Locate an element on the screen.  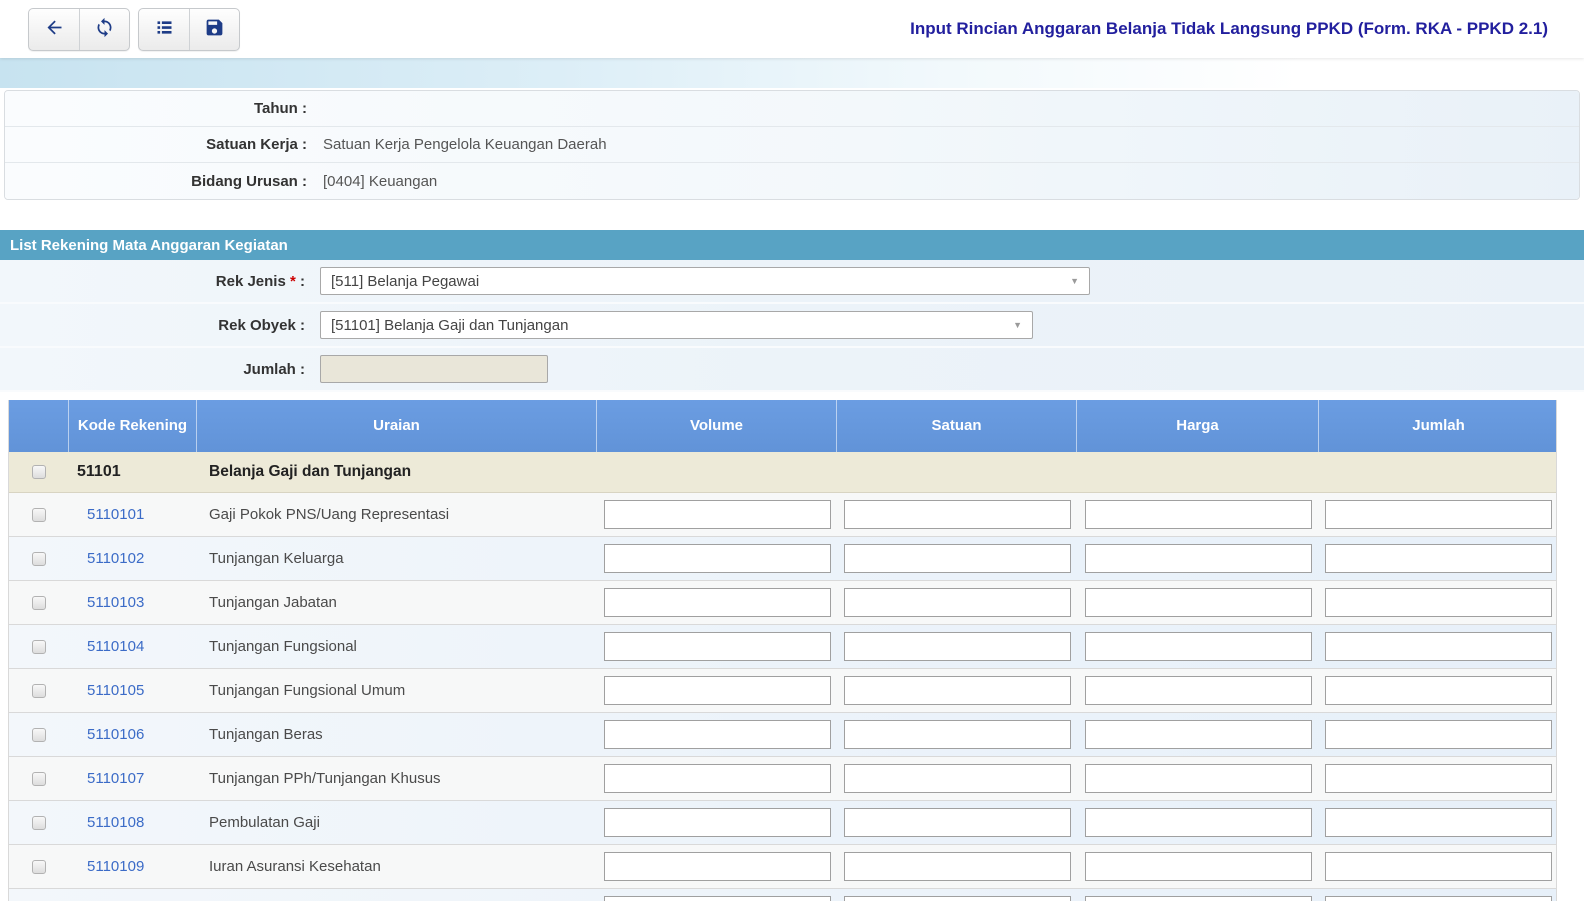
section-title-bar: List Rekening Mata Anggaran Kegiatan is located at coordinates (792, 245).